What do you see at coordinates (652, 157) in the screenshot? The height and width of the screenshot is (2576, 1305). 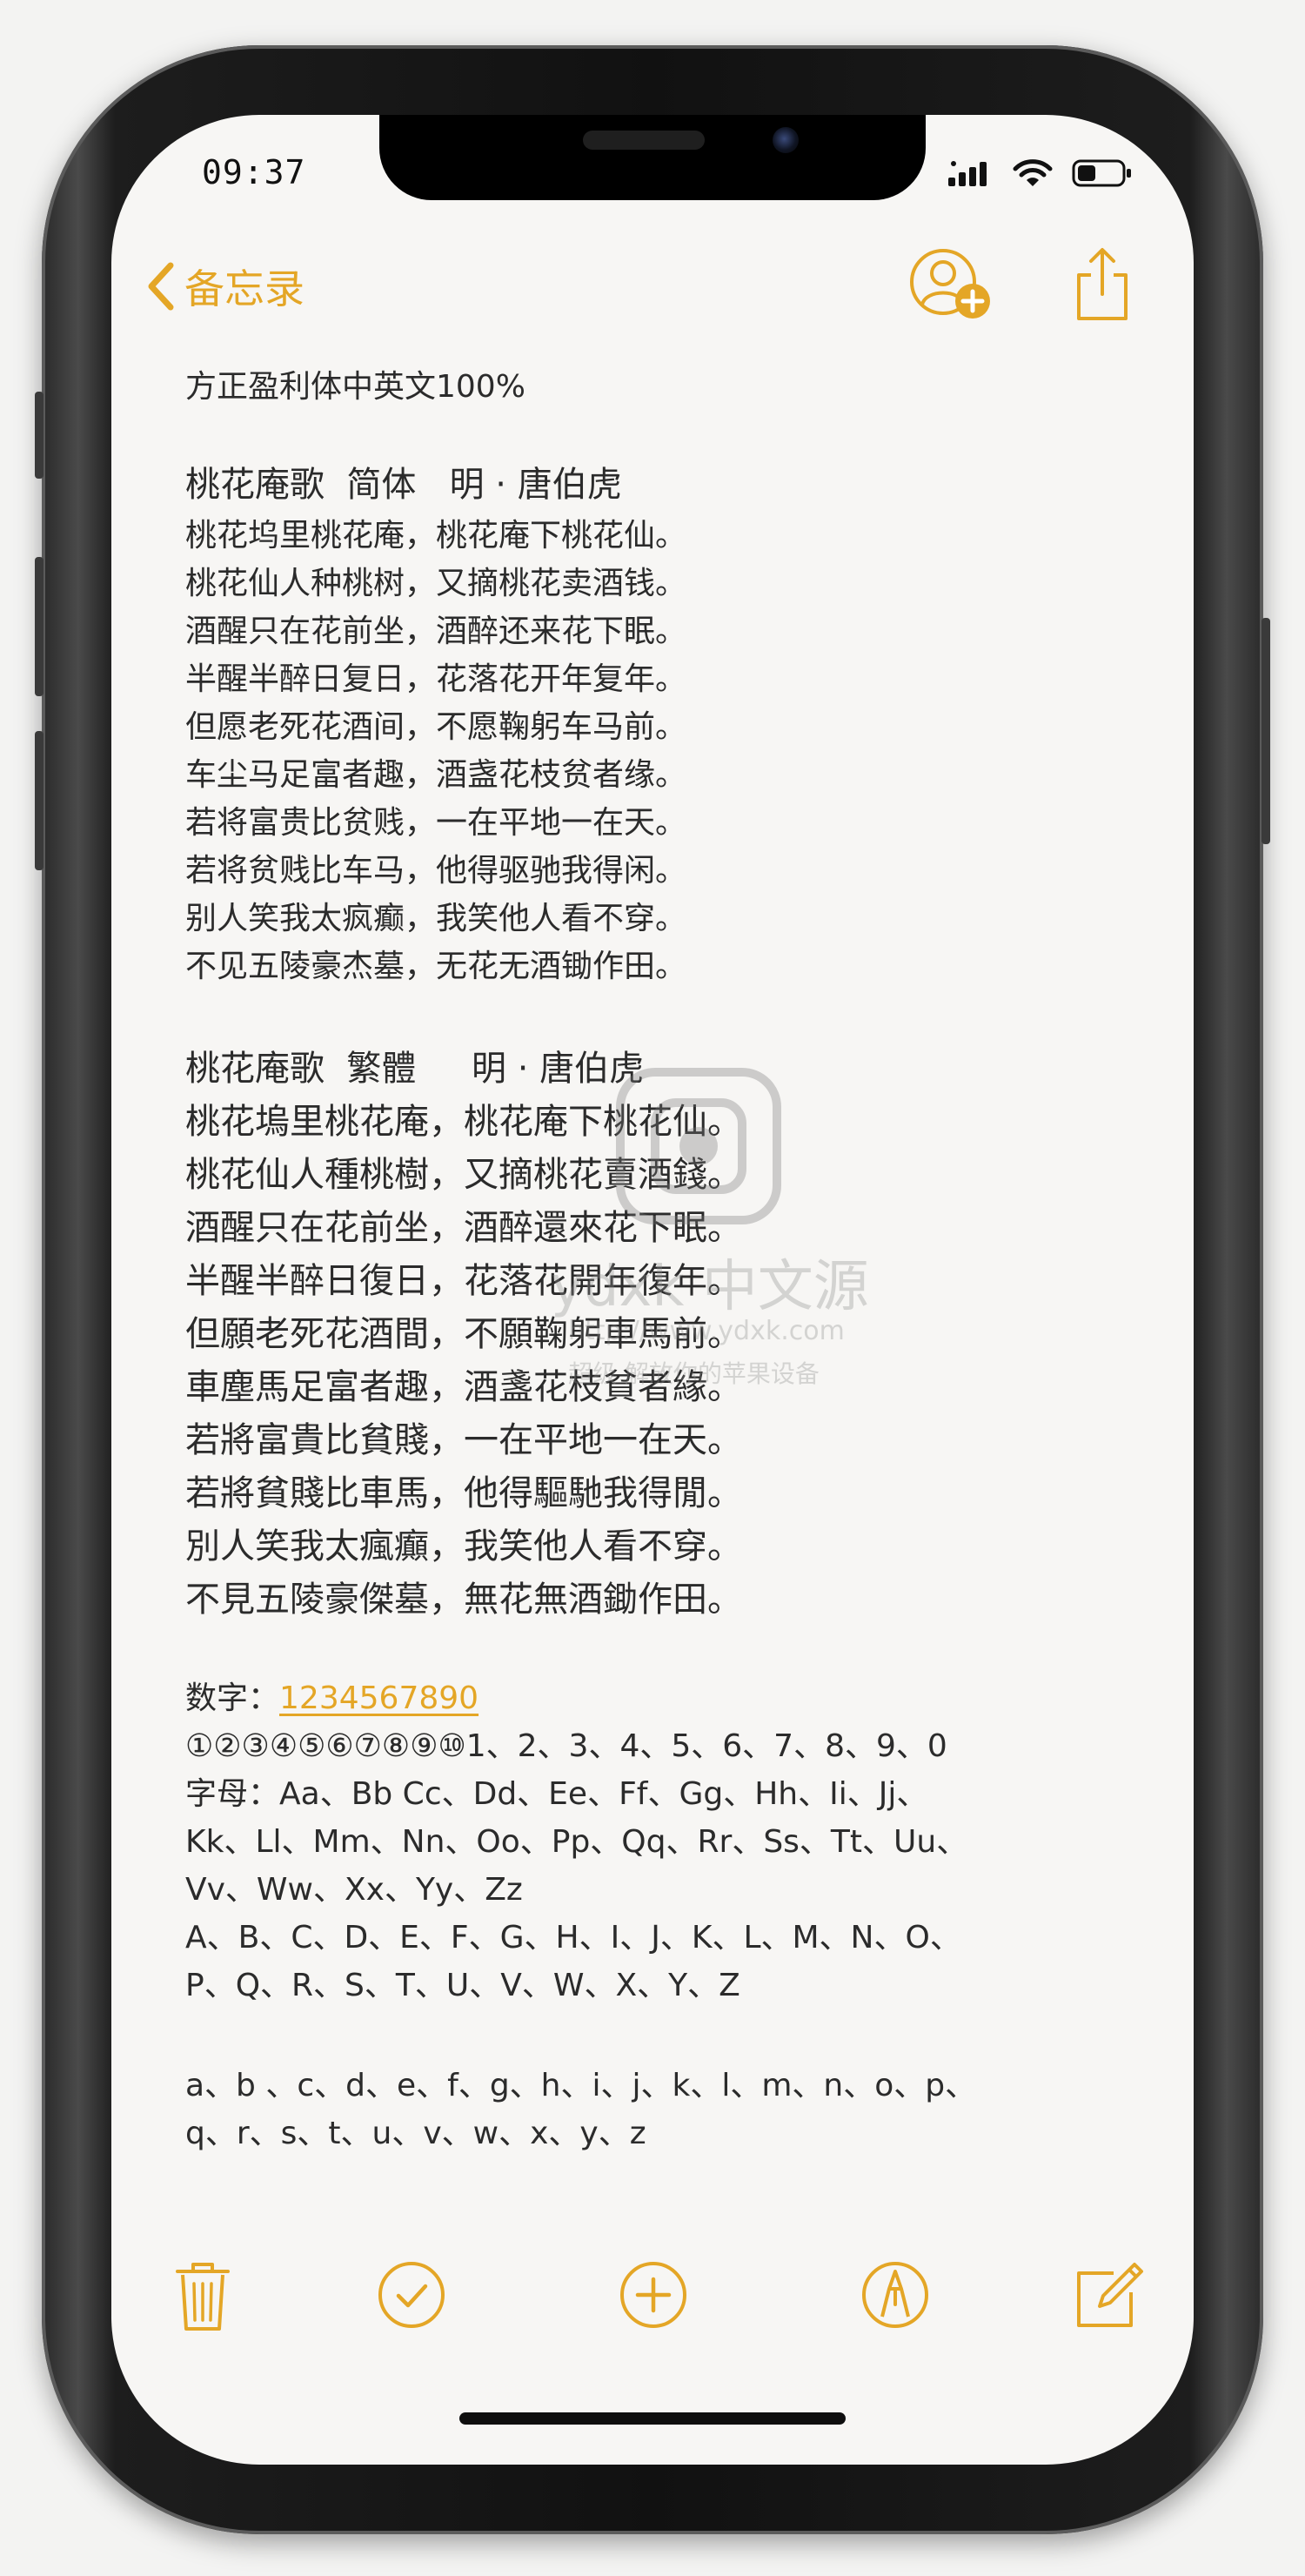 I see `notch` at bounding box center [652, 157].